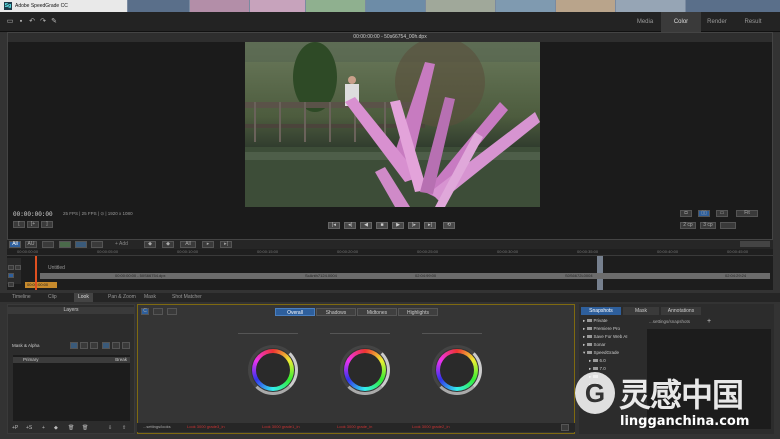 Image resolution: width=780 pixels, height=439 pixels. I want to click on color-wheel-gain, so click(457, 370).